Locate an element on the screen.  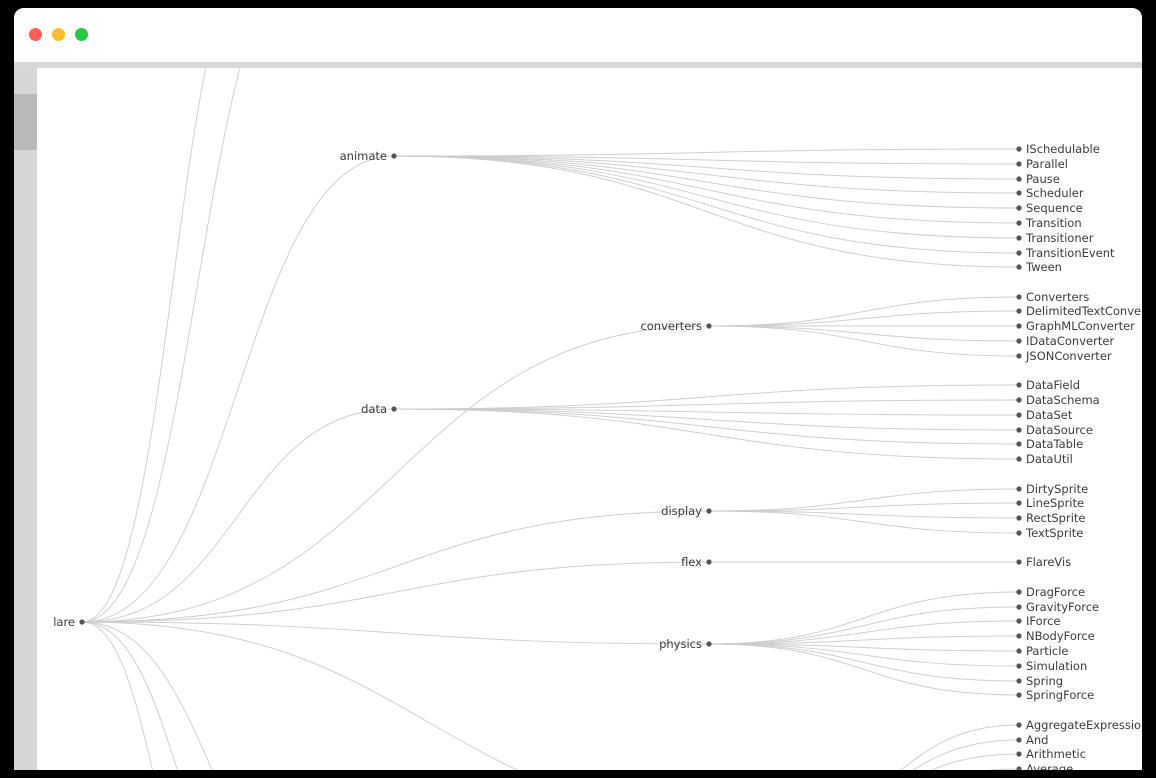
tree-node-dot-physics is located at coordinates (709, 644).